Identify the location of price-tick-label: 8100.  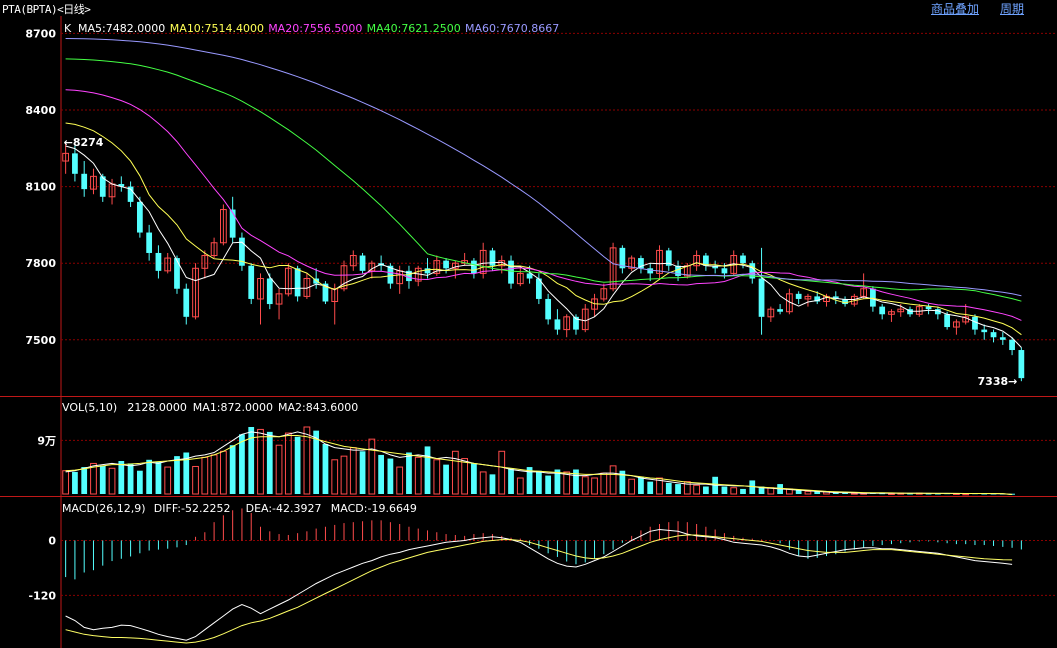
(40, 187).